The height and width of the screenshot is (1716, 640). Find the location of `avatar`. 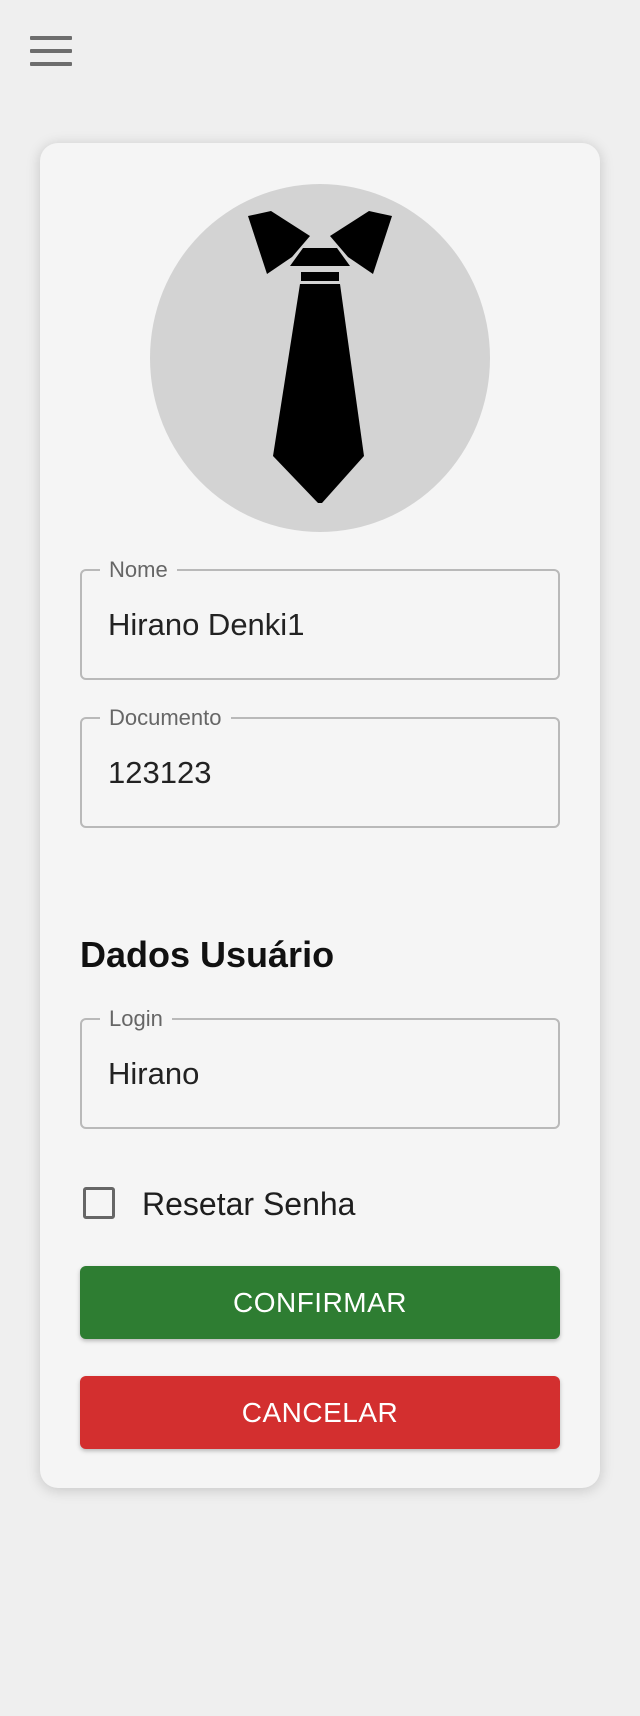

avatar is located at coordinates (320, 358).